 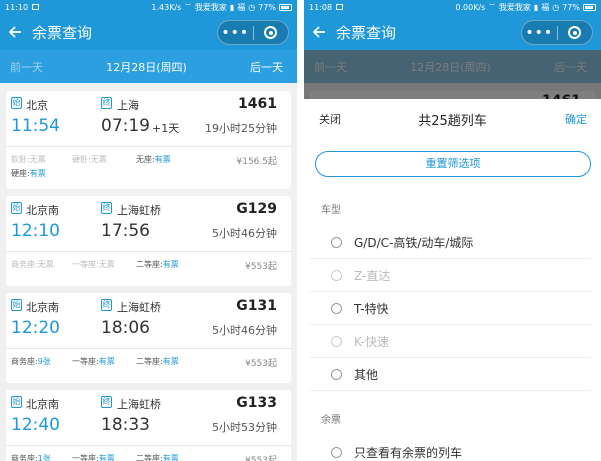 What do you see at coordinates (453, 164) in the screenshot?
I see `reset-filters-button: 重置筛选项` at bounding box center [453, 164].